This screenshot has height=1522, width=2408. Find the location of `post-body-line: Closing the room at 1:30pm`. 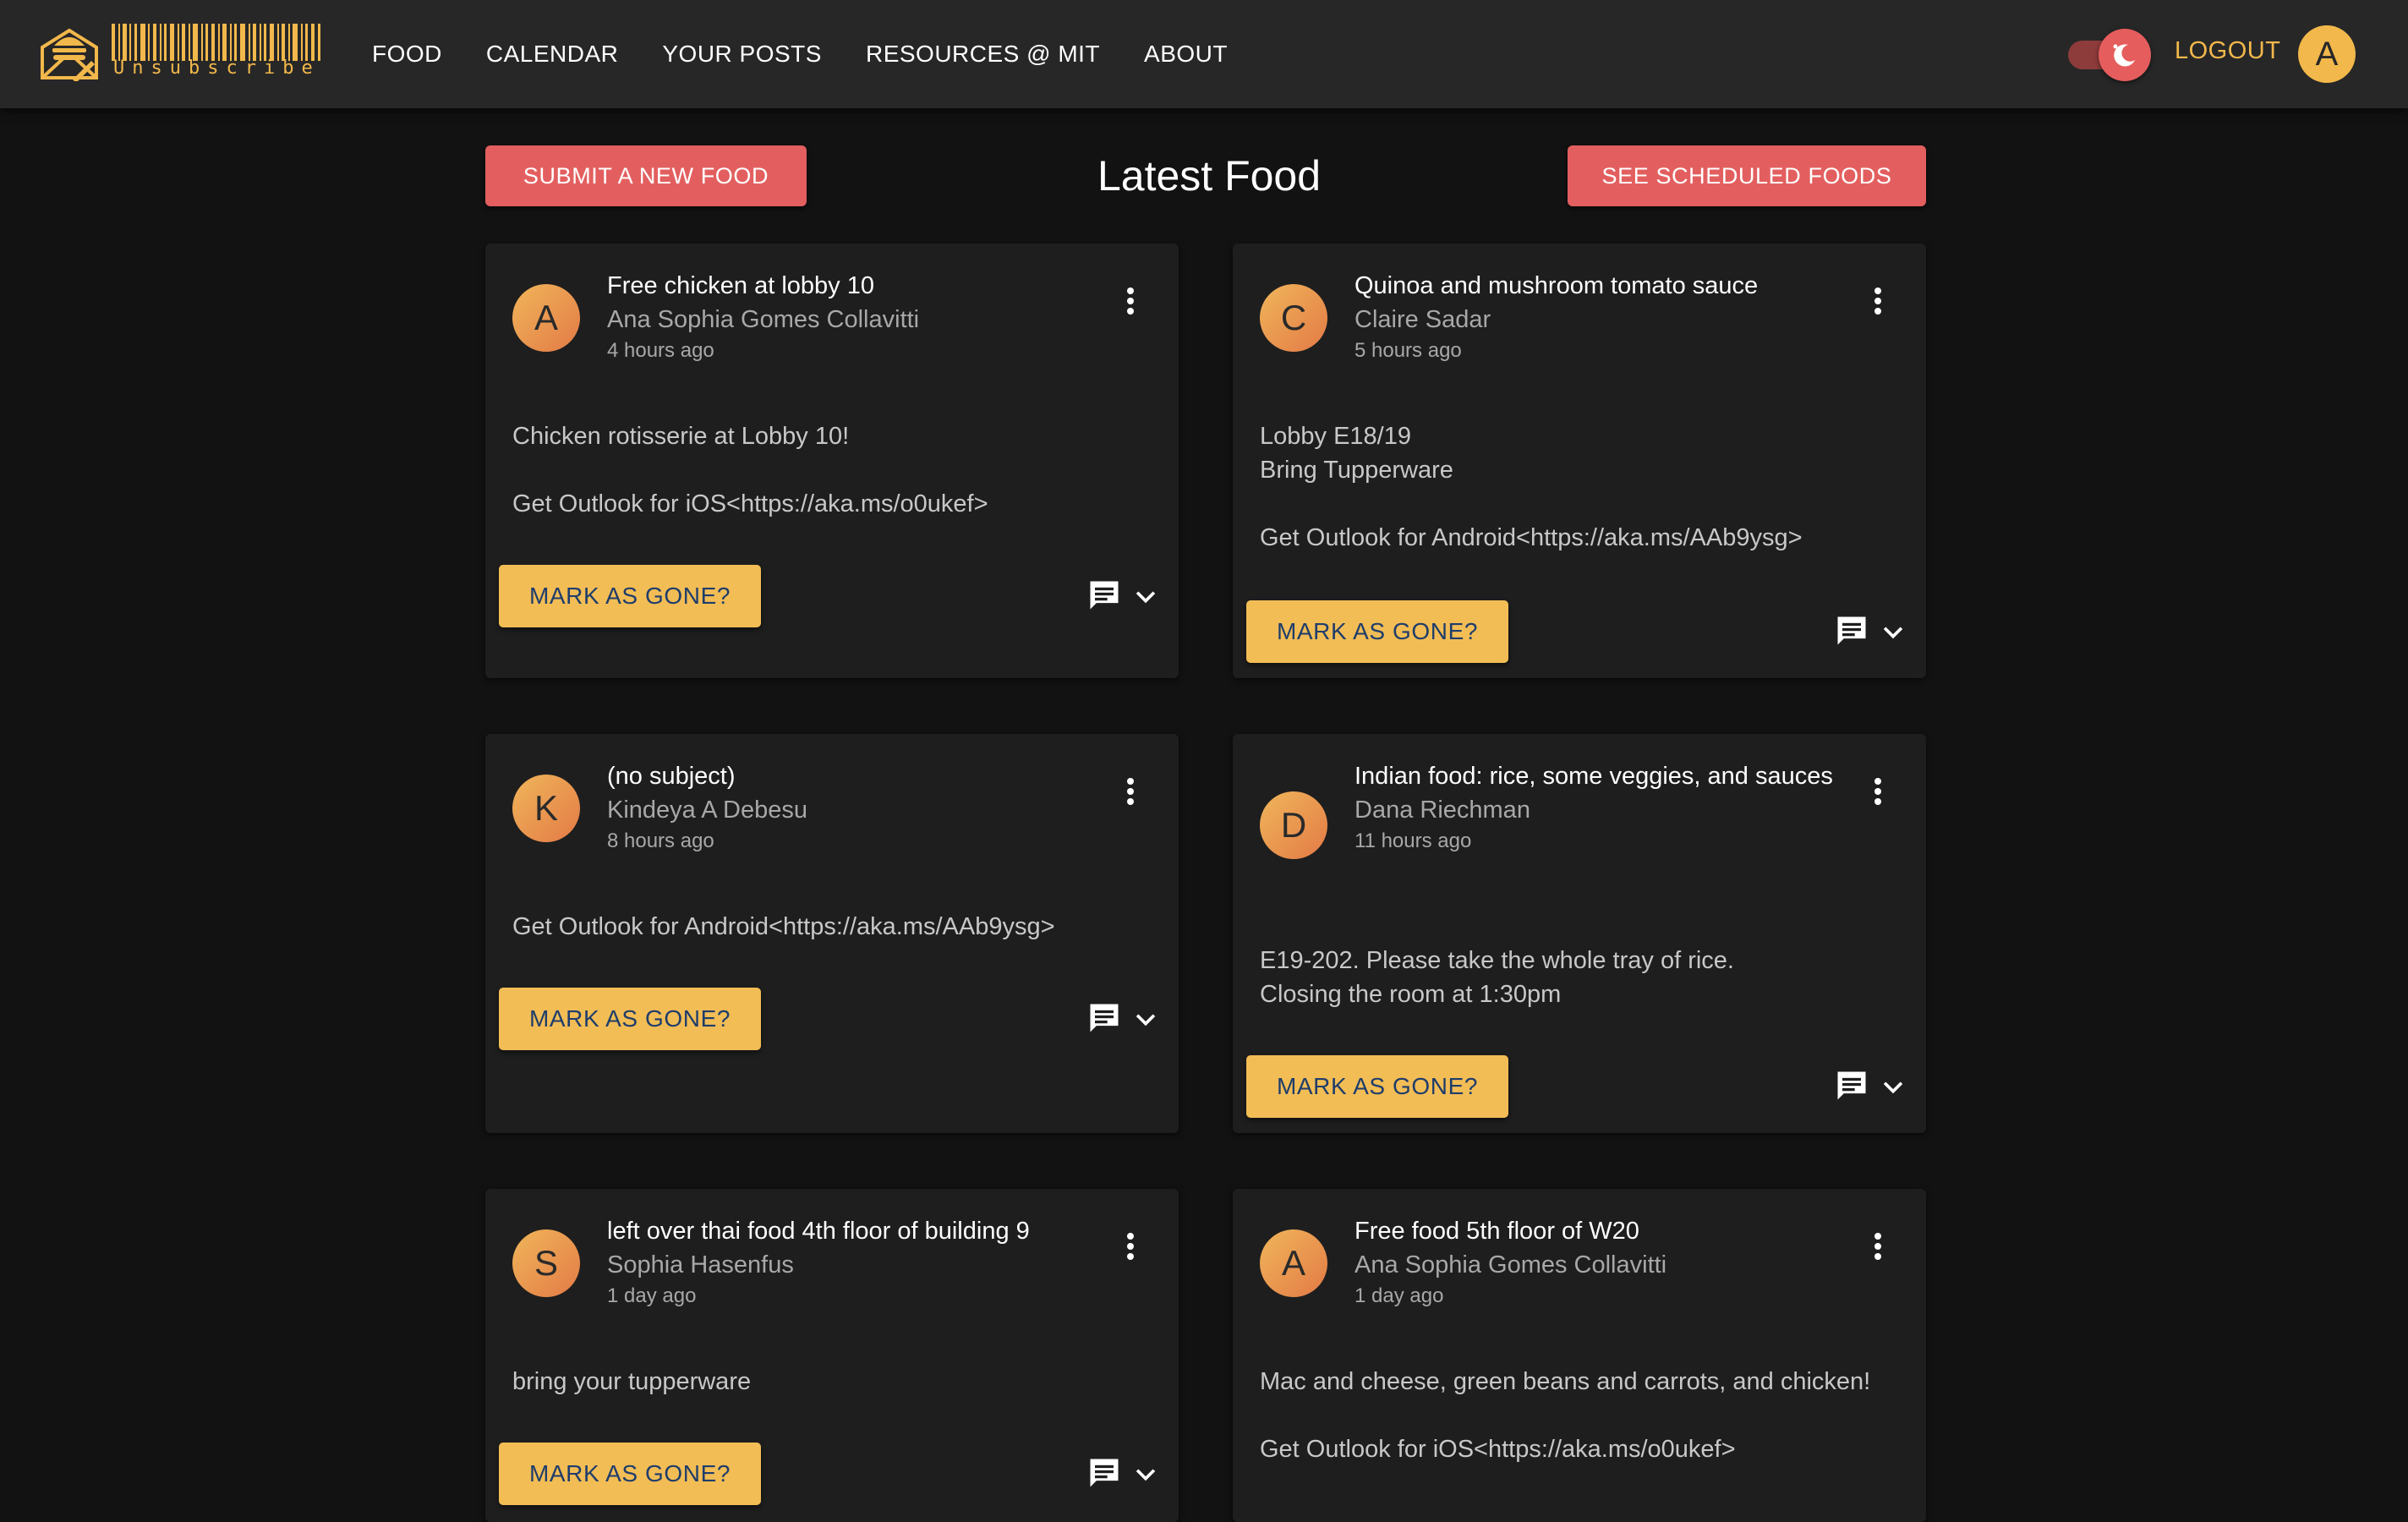

post-body-line: Closing the room at 1:30pm is located at coordinates (1411, 994).